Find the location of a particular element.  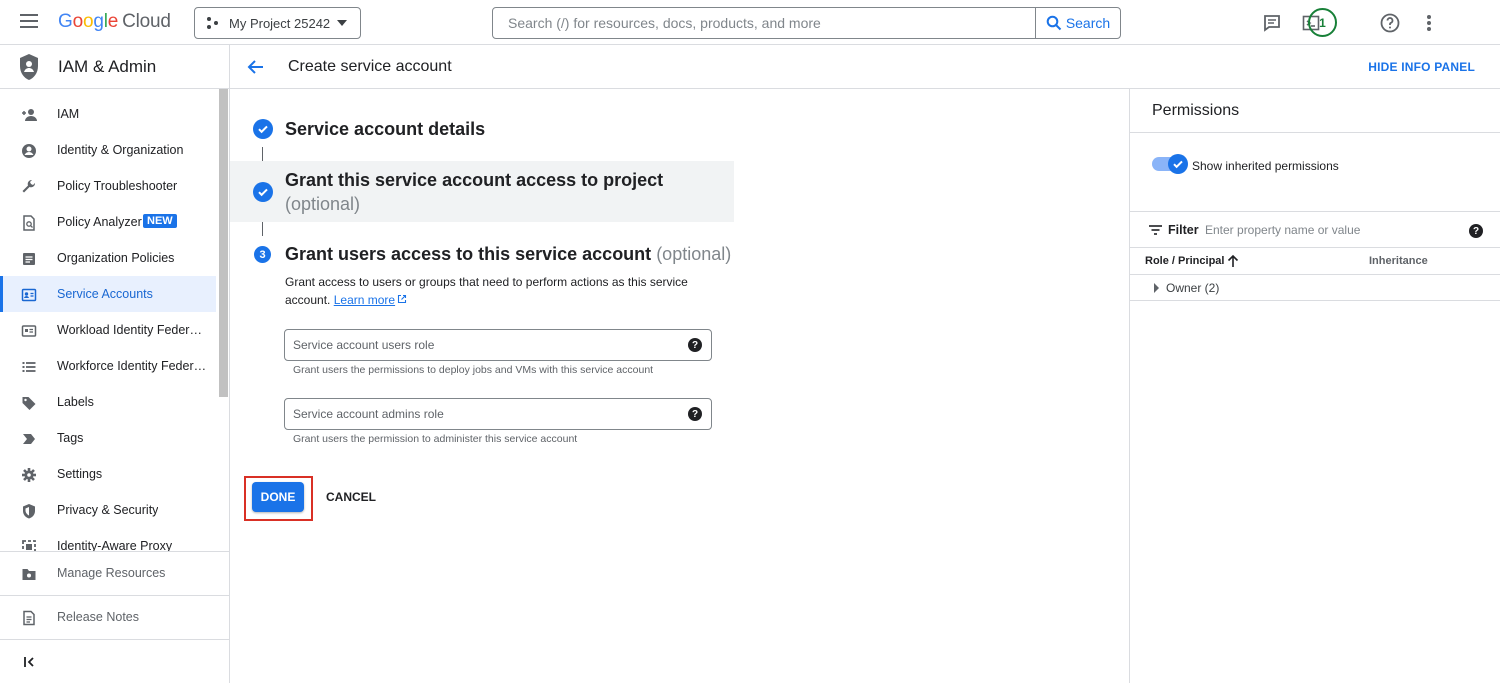

sidebar-item-labels: Labels is located at coordinates (108, 402).